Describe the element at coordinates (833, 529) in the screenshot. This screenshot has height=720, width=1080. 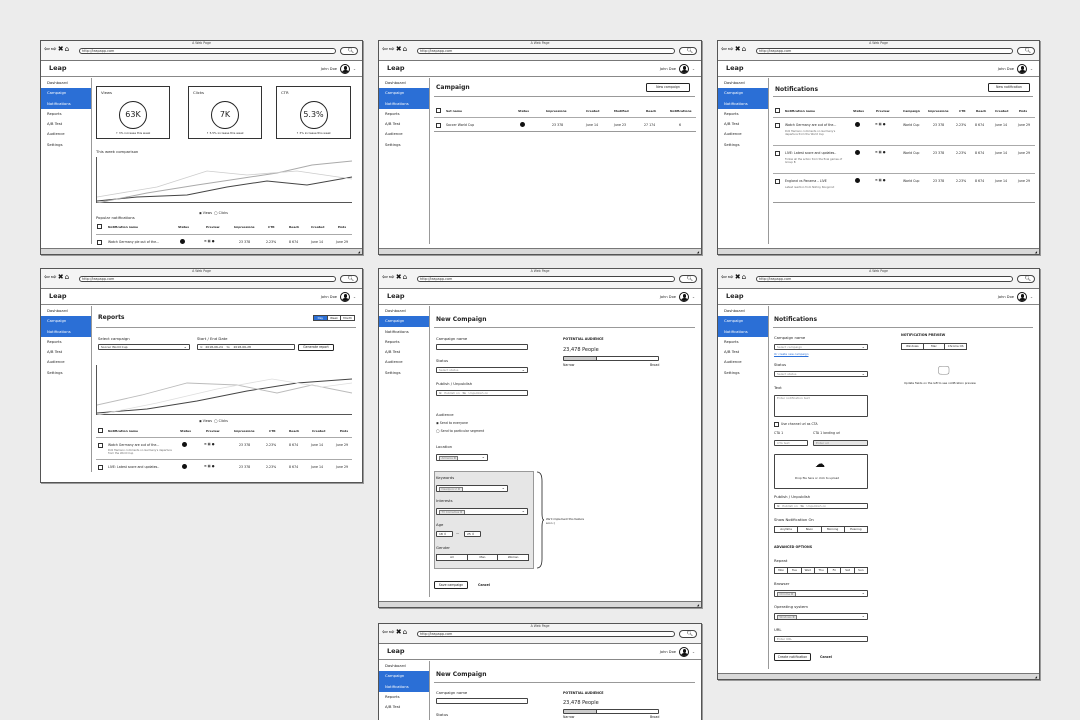
I see `time-morning: Morning` at that location.